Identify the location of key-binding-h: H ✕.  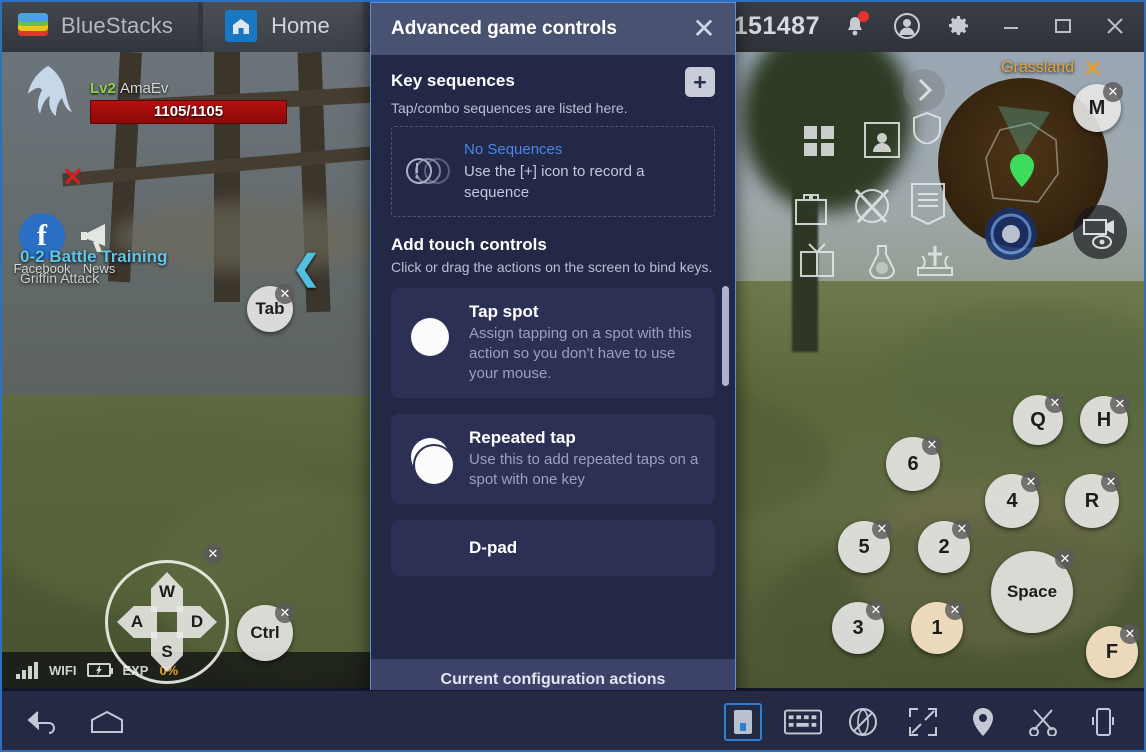
(1105, 419).